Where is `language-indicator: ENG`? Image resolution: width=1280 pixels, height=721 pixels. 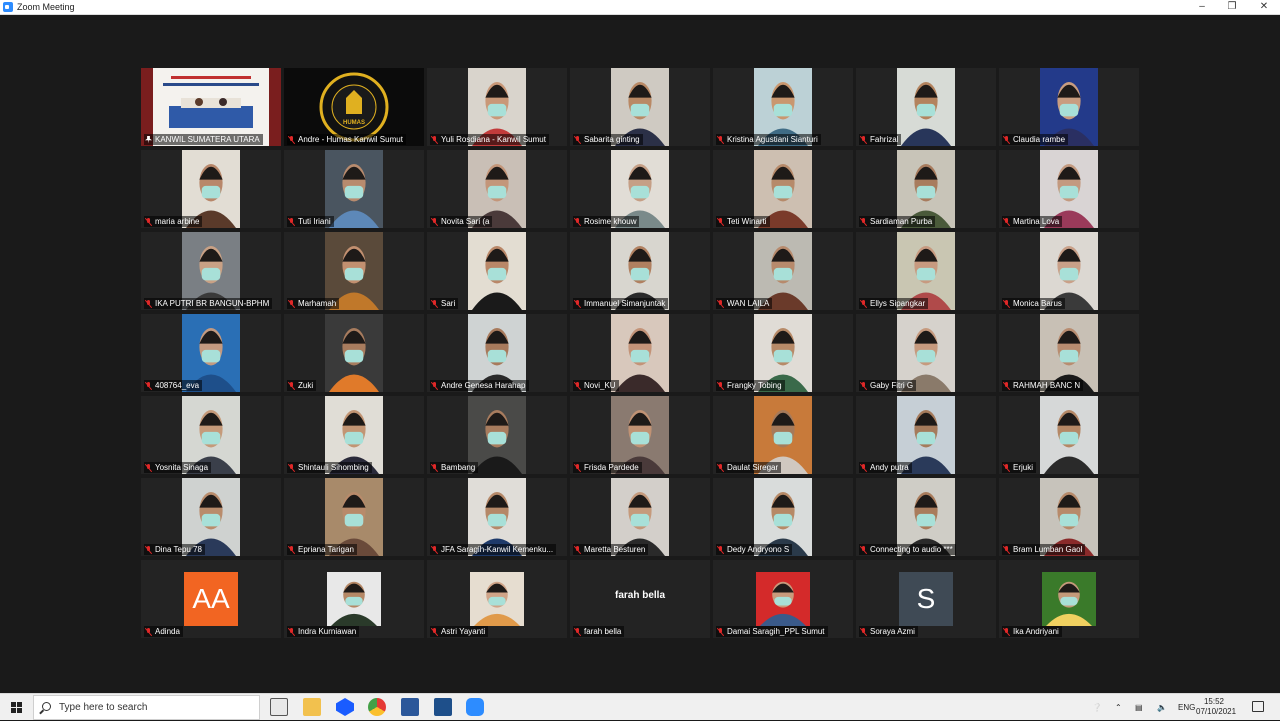
language-indicator: ENG is located at coordinates (1186, 707).